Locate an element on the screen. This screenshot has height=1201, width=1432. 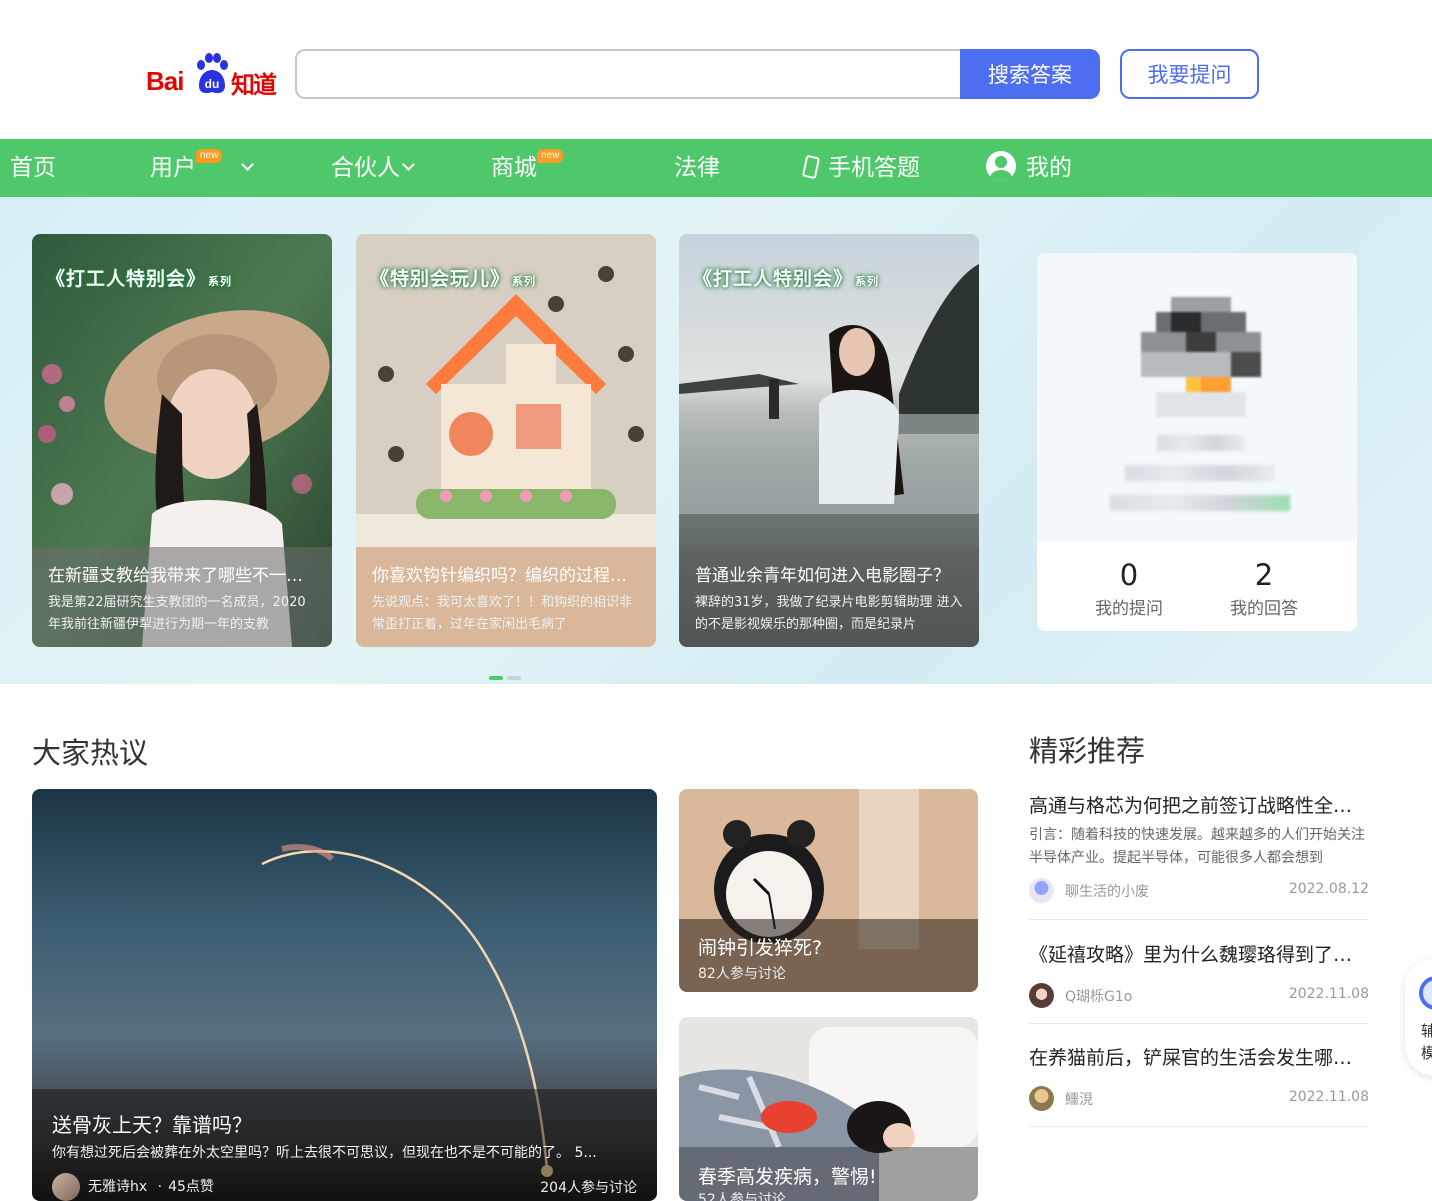
recommend-meta: Q瑚栎G1o 2022.11.08 is located at coordinates (1199, 995).